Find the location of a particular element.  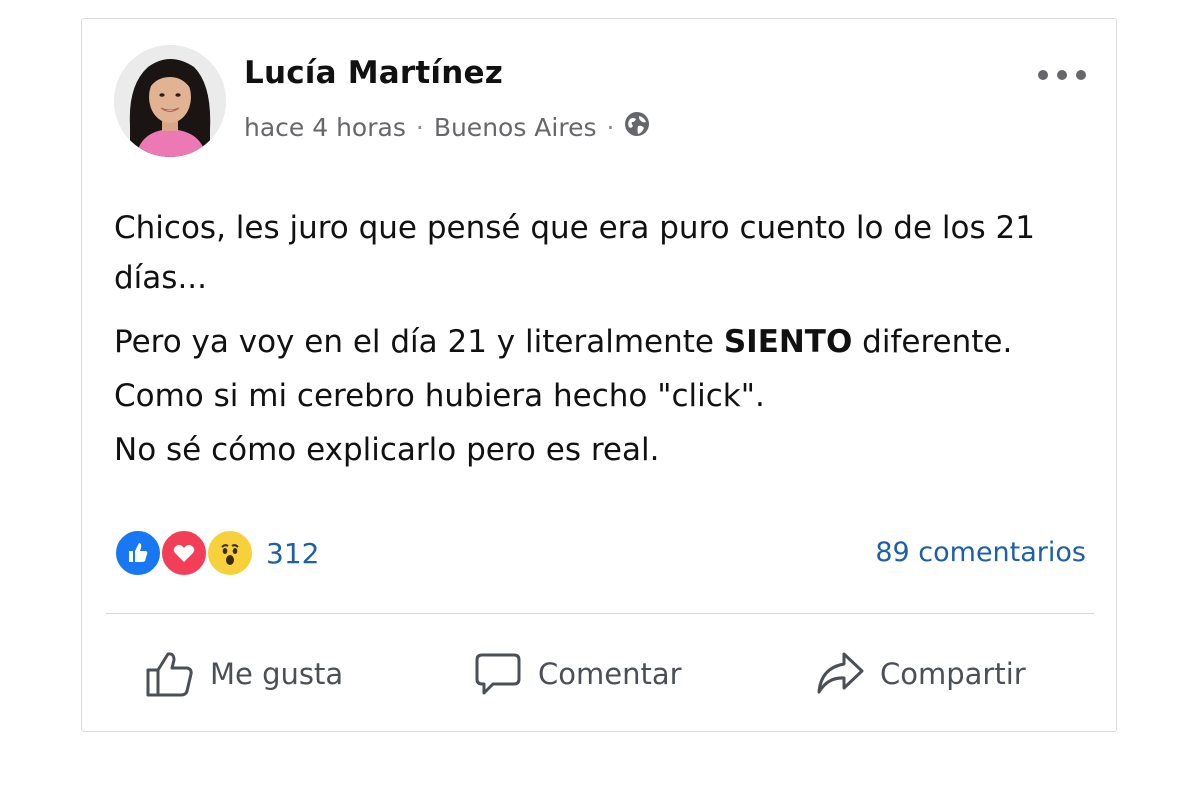

comments-count-link: 89 comentarios is located at coordinates (980, 552).